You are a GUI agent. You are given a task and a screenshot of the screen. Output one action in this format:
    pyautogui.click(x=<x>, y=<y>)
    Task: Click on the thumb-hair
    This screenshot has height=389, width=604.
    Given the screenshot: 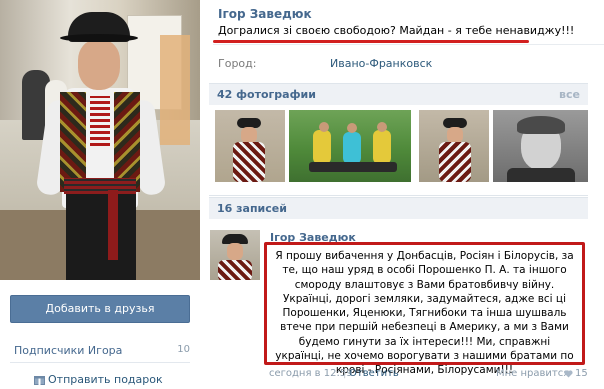 What is the action you would take?
    pyautogui.click(x=541, y=125)
    